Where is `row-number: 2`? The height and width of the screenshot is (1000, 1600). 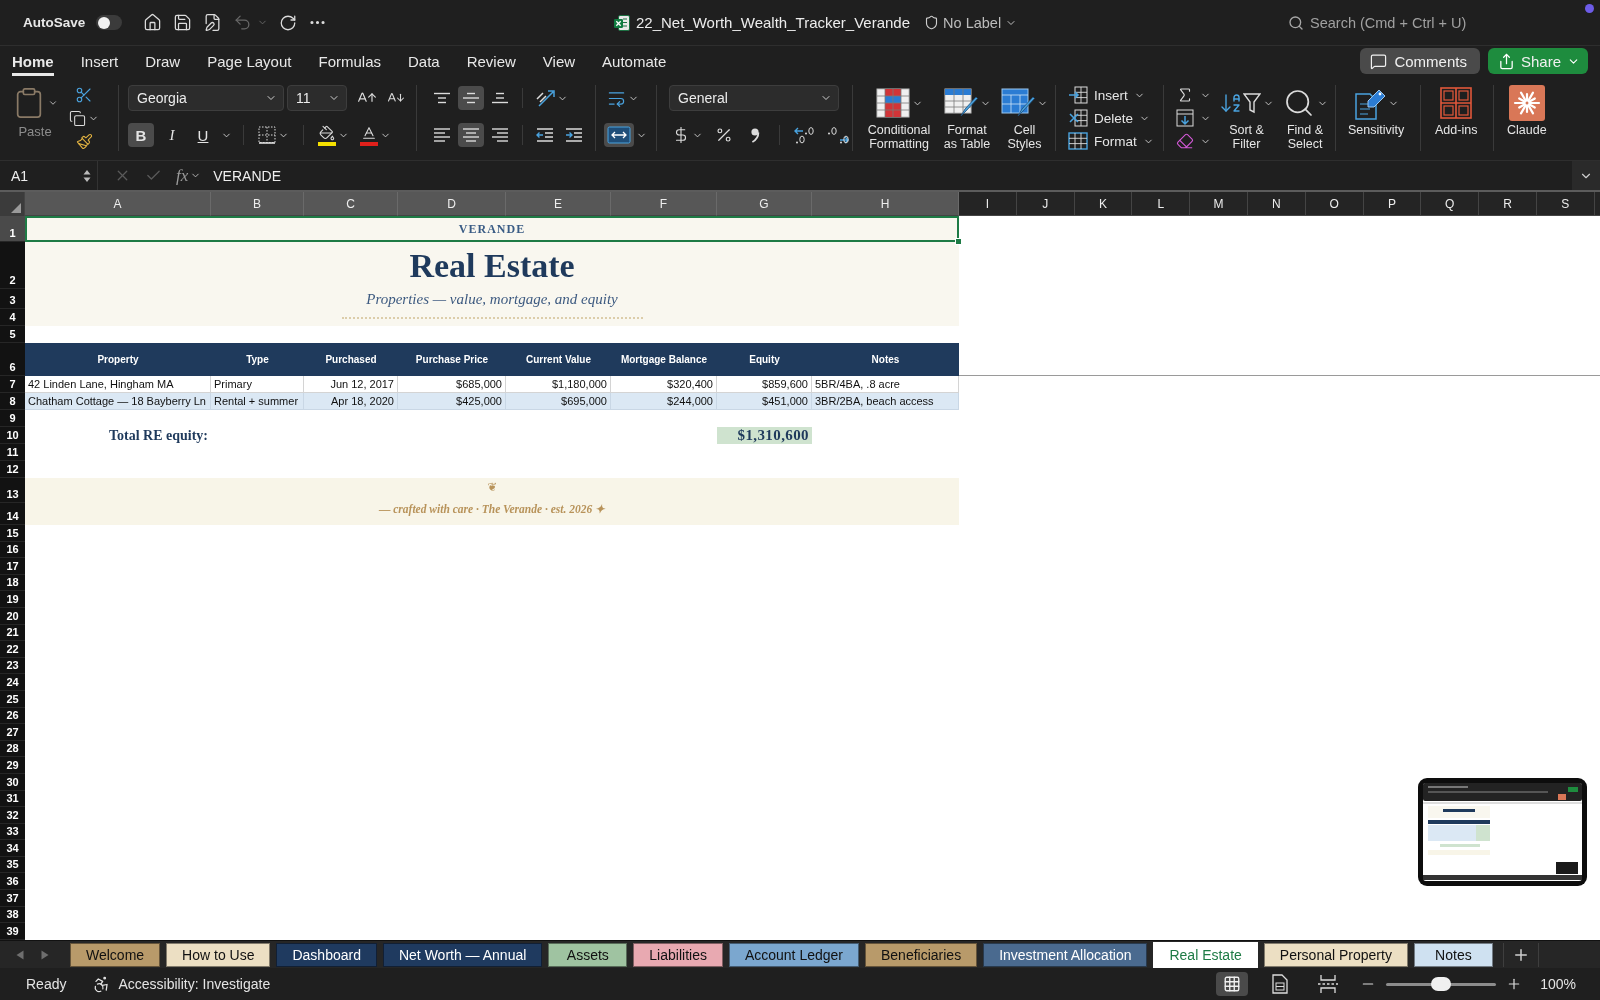 row-number: 2 is located at coordinates (12, 265).